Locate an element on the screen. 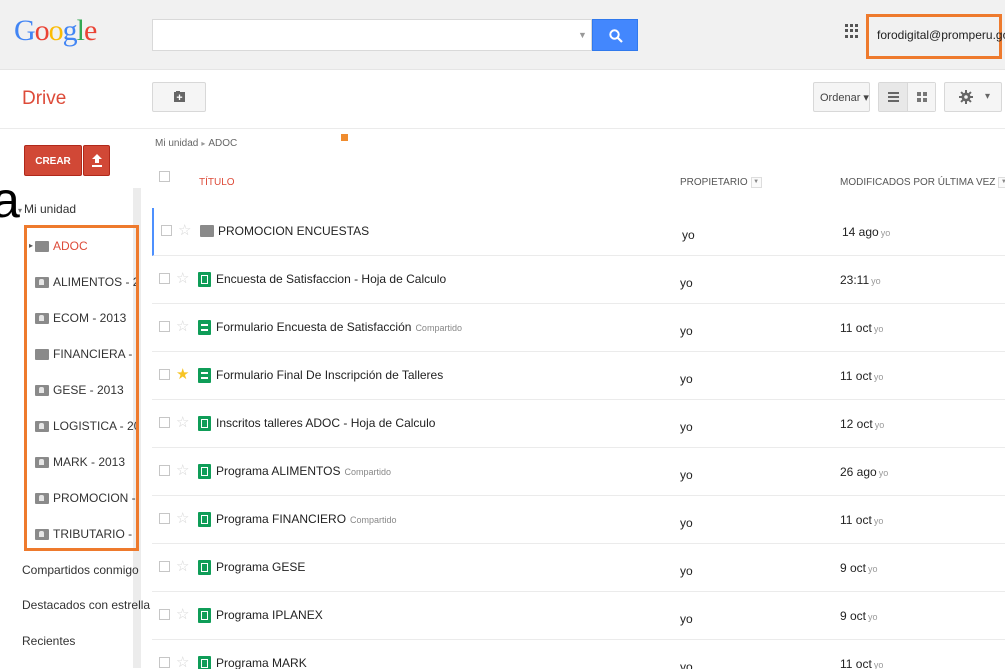 This screenshot has height=669, width=1005. search-options-dropdown: ▼ is located at coordinates (582, 35).